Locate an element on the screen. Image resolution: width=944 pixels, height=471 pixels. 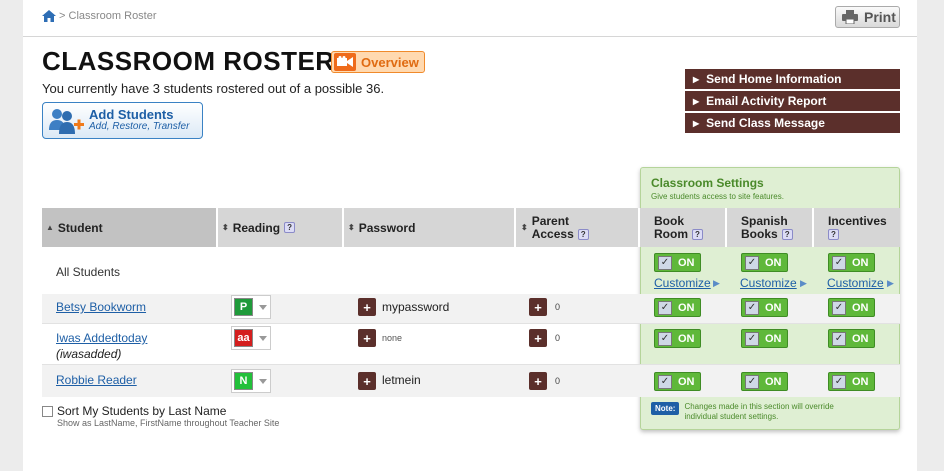
send-class-message-button: ▶ Send Class Message is located at coordinates (792, 123).